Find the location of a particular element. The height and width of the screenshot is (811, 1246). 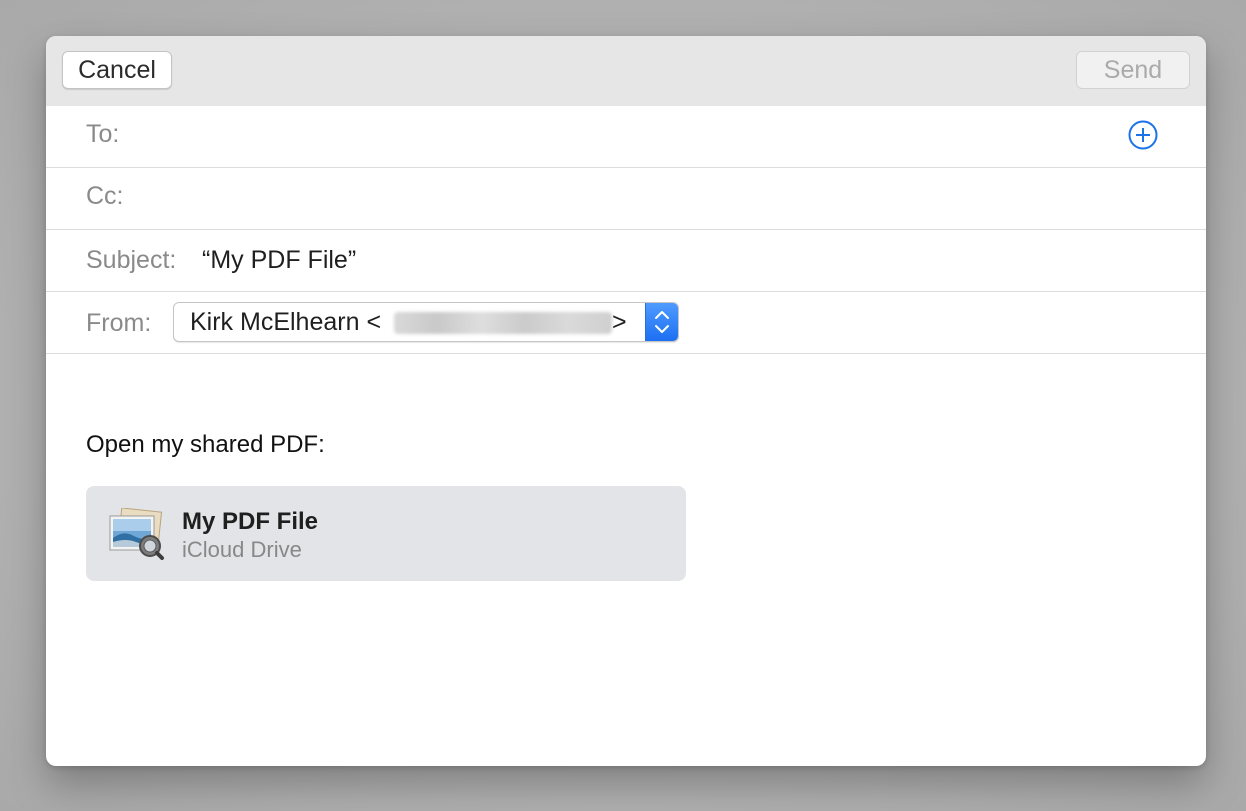

send-button: Send is located at coordinates (1133, 70).